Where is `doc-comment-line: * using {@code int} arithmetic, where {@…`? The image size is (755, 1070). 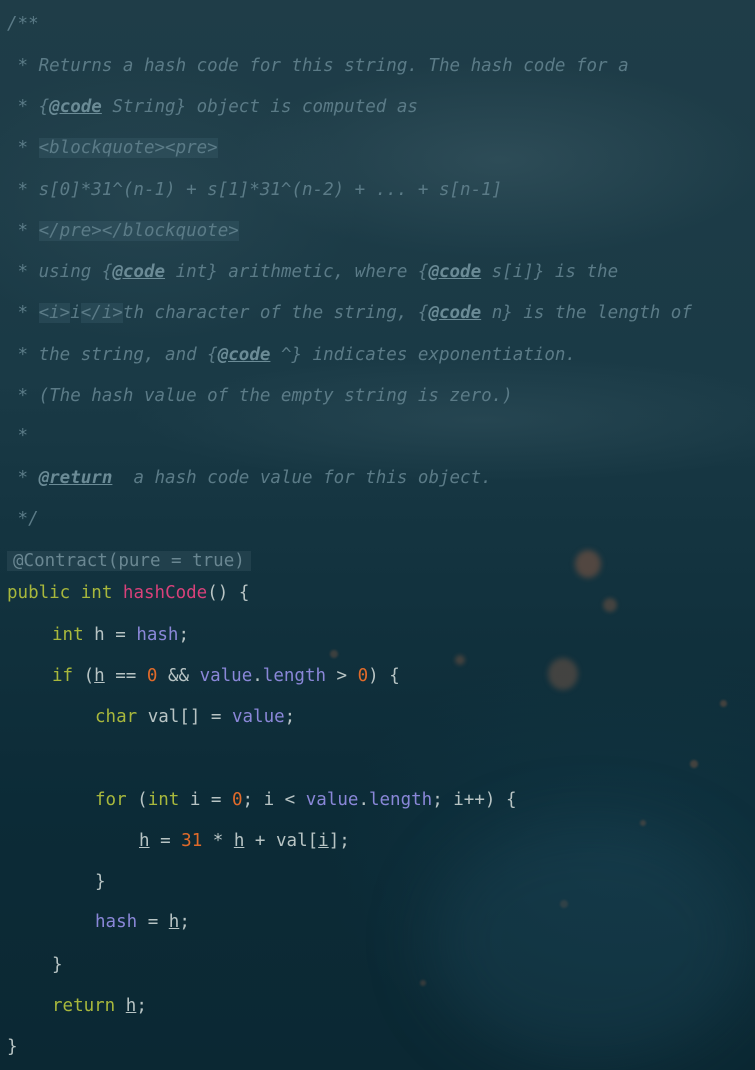 doc-comment-line: * using {@code int} arithmetic, where {@… is located at coordinates (313, 272).